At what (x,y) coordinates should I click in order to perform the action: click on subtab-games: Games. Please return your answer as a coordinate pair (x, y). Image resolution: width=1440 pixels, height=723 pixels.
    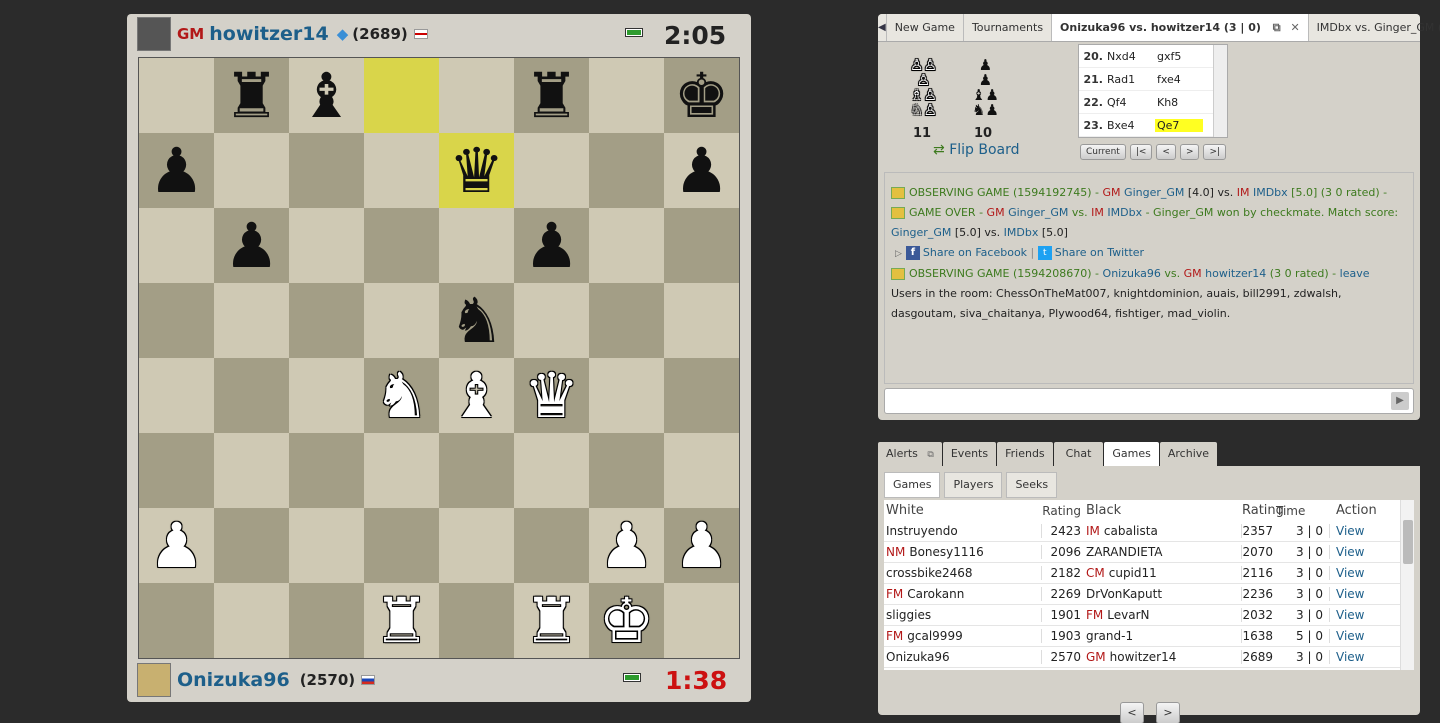
    Looking at the image, I should click on (912, 485).